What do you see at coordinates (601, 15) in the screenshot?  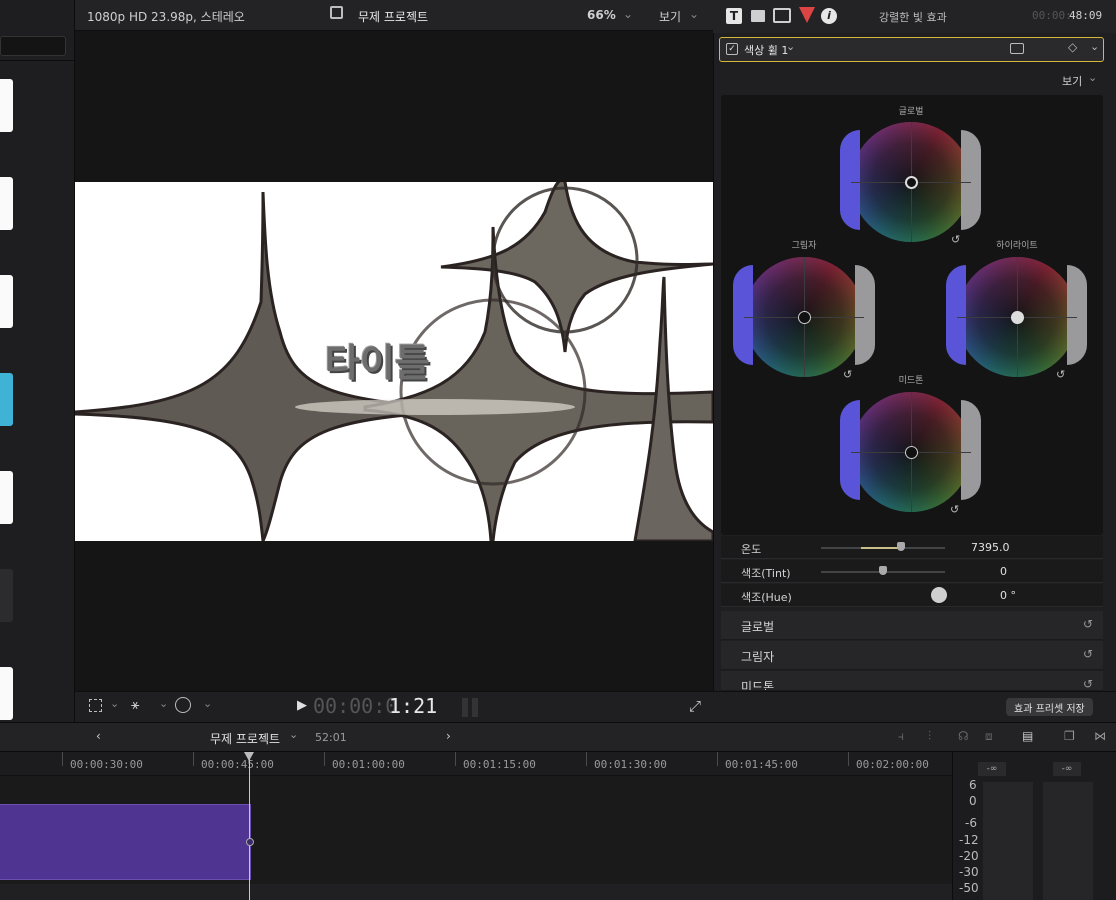 I see `zoom-level: 66%` at bounding box center [601, 15].